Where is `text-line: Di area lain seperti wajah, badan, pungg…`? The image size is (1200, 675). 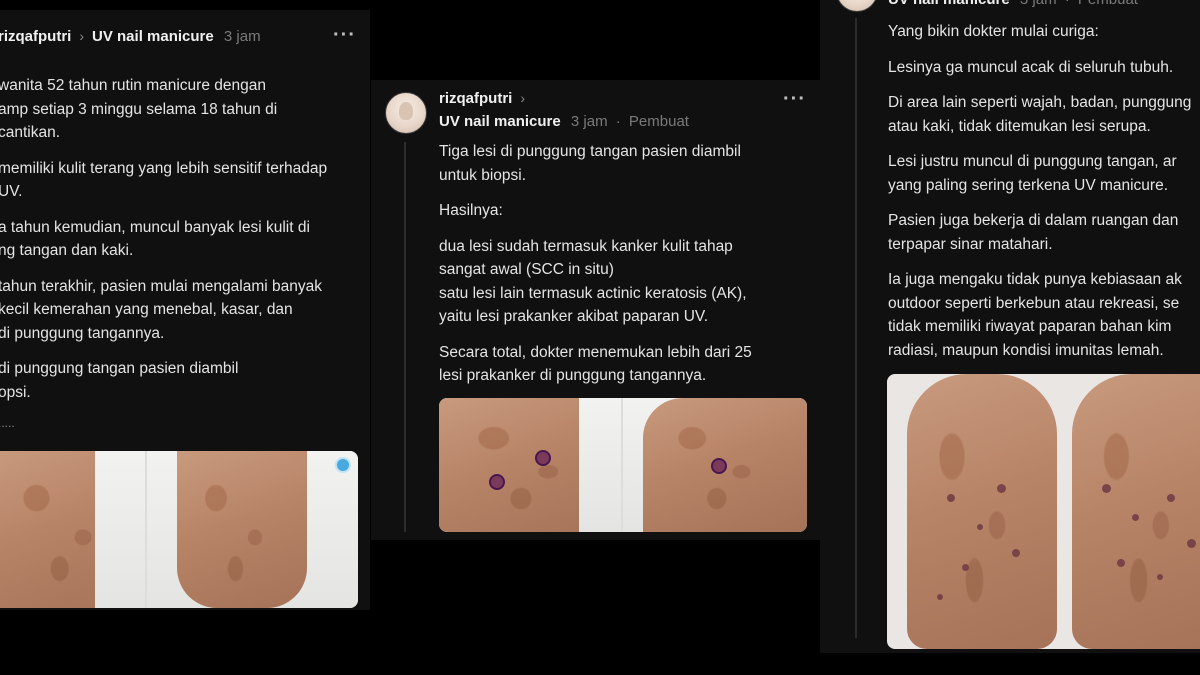 text-line: Di area lain seperti wajah, badan, pungg… is located at coordinates (1040, 102).